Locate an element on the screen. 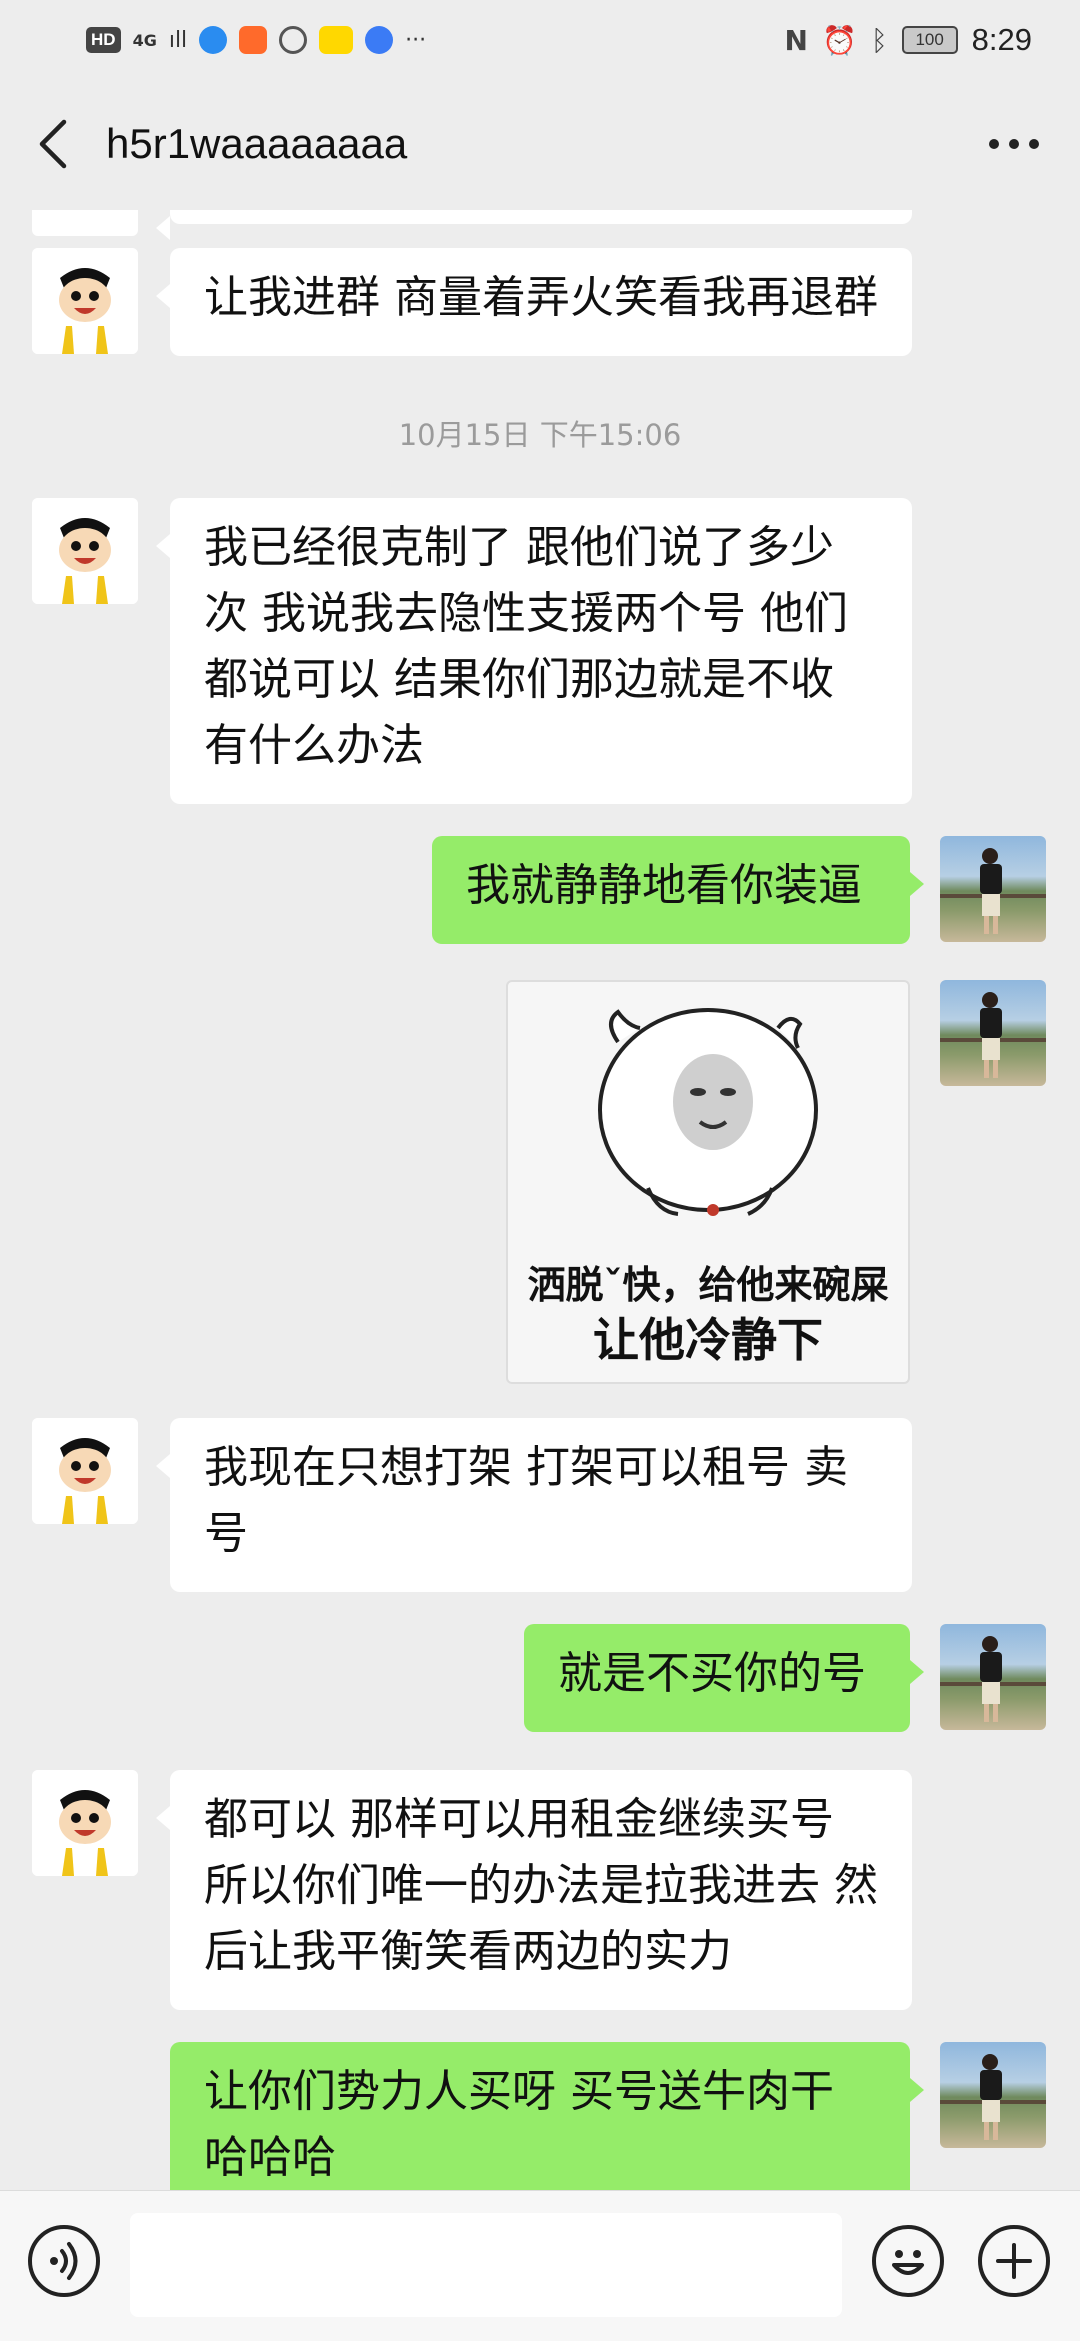 This screenshot has height=2341, width=1080. message-bubble-mine: 就是不买你的号 is located at coordinates (724, 1678).